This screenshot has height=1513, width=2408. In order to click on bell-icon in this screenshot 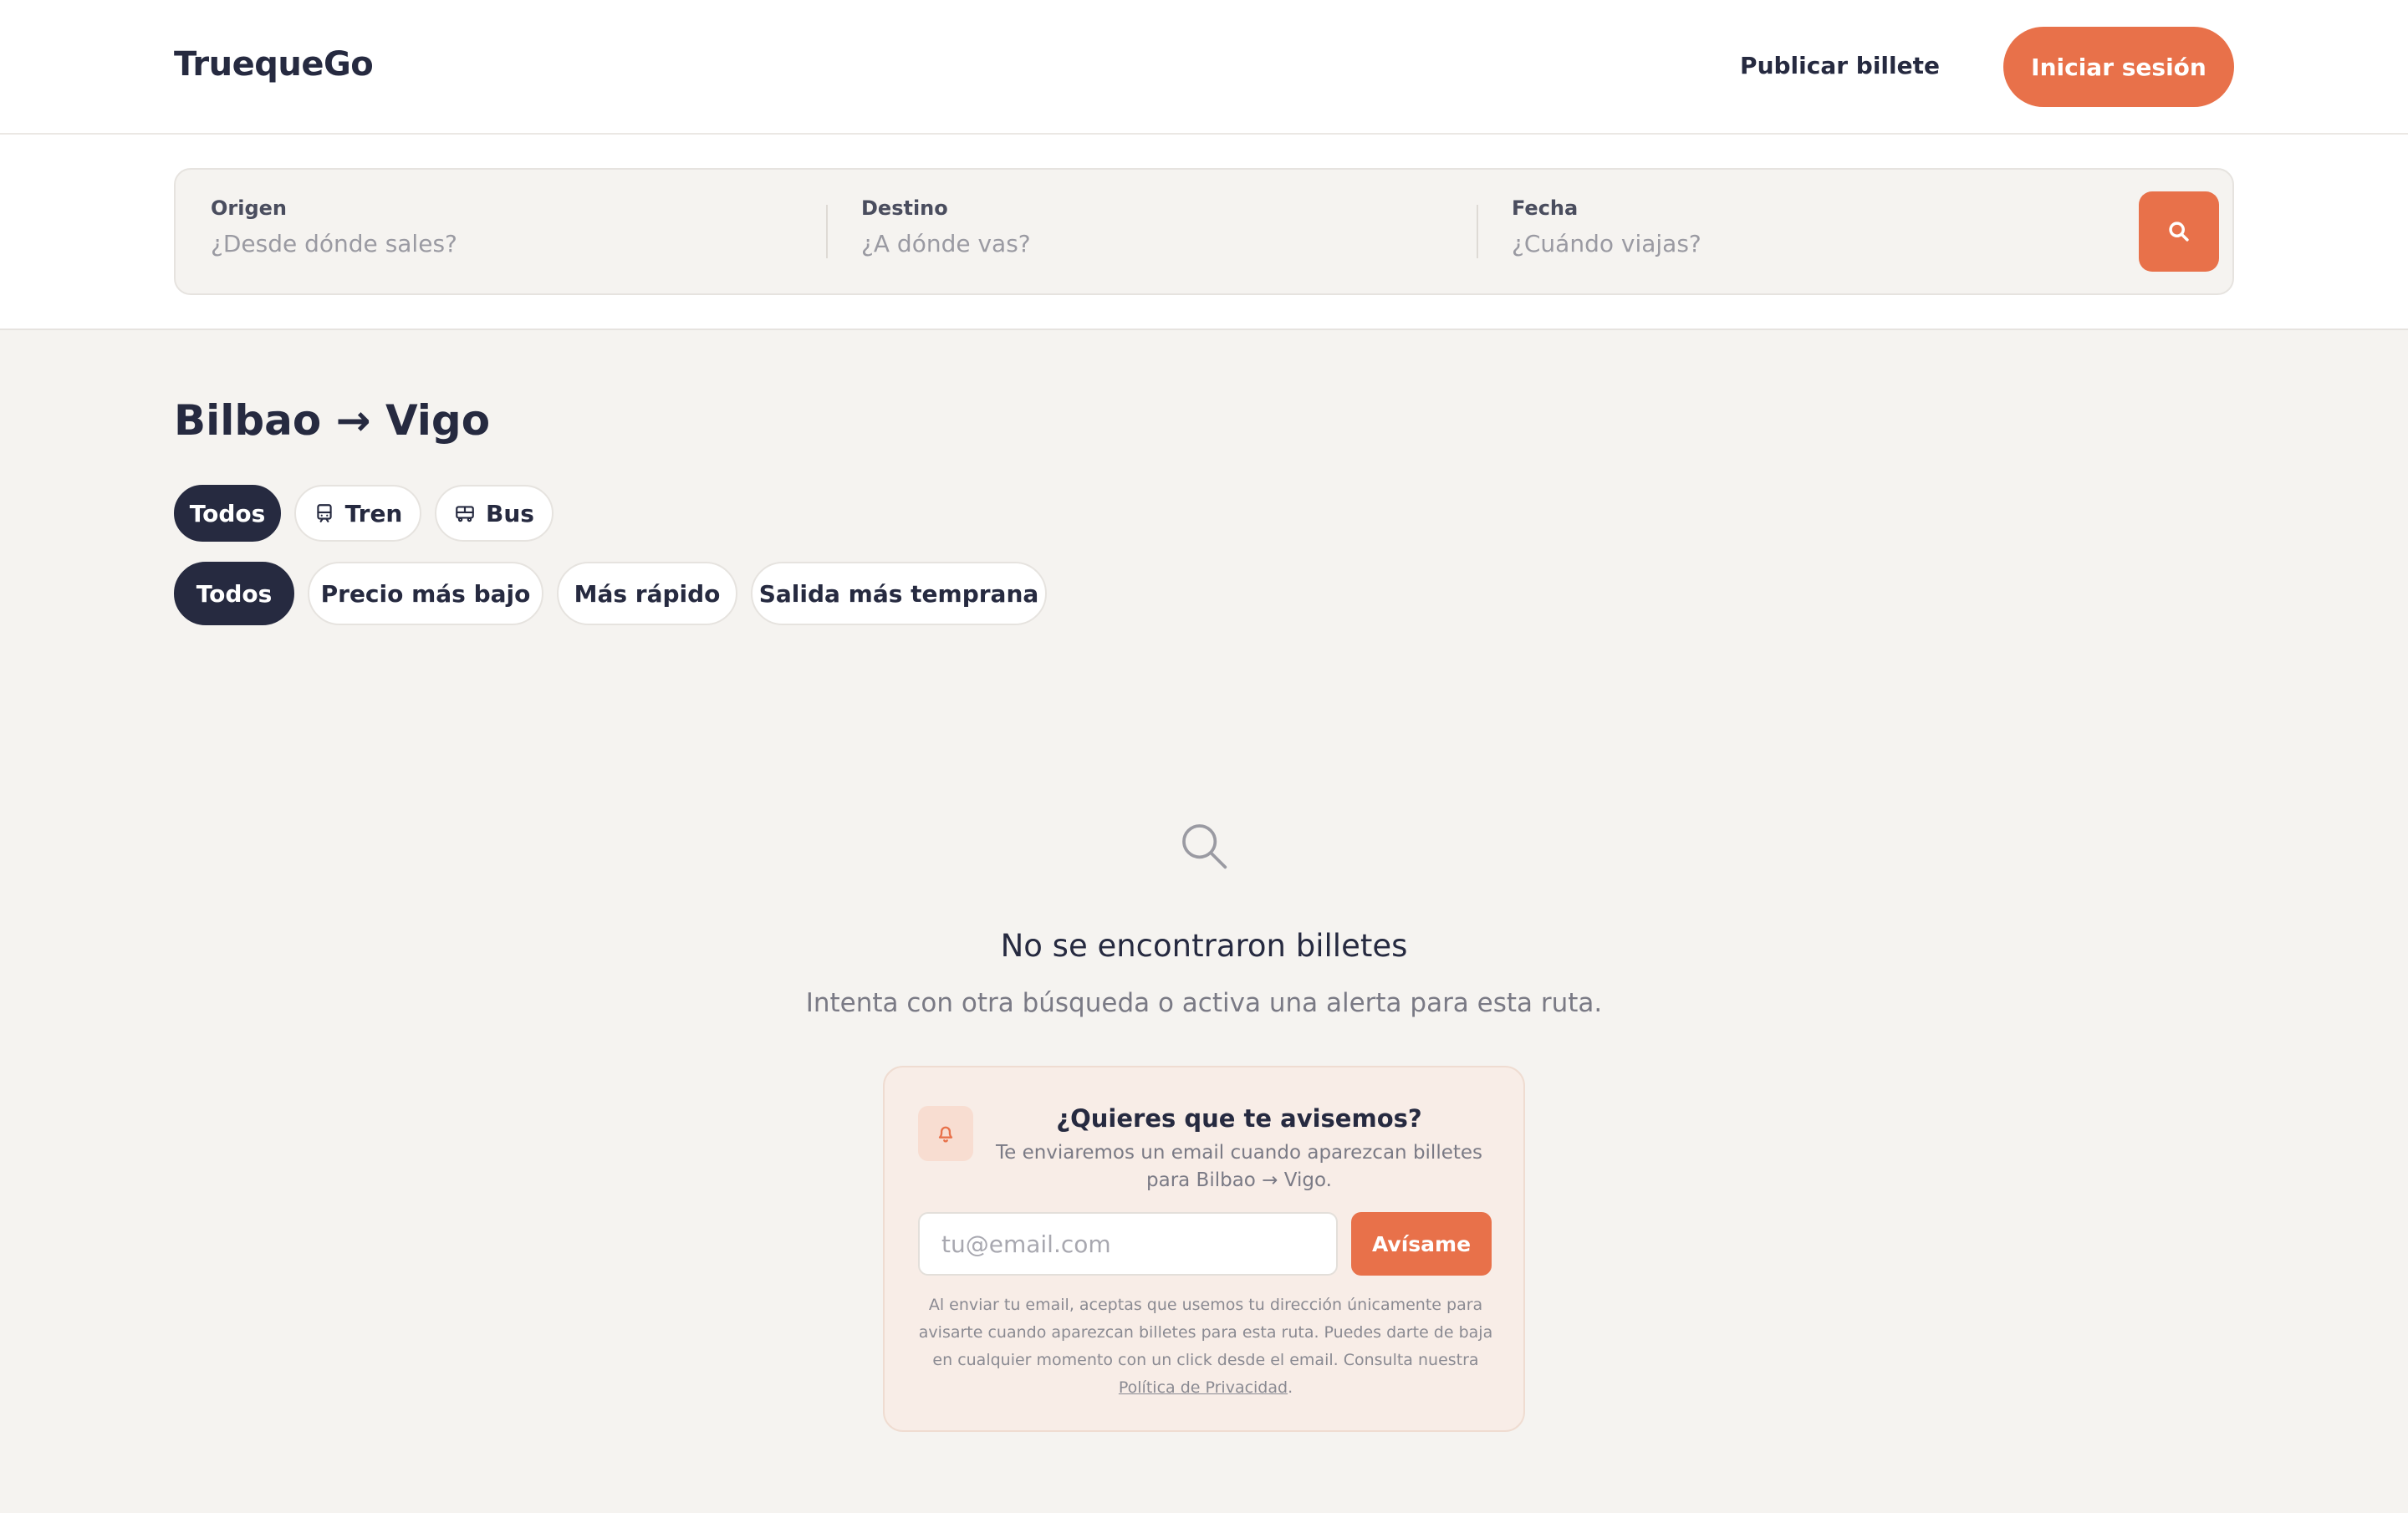, I will do `click(946, 1134)`.